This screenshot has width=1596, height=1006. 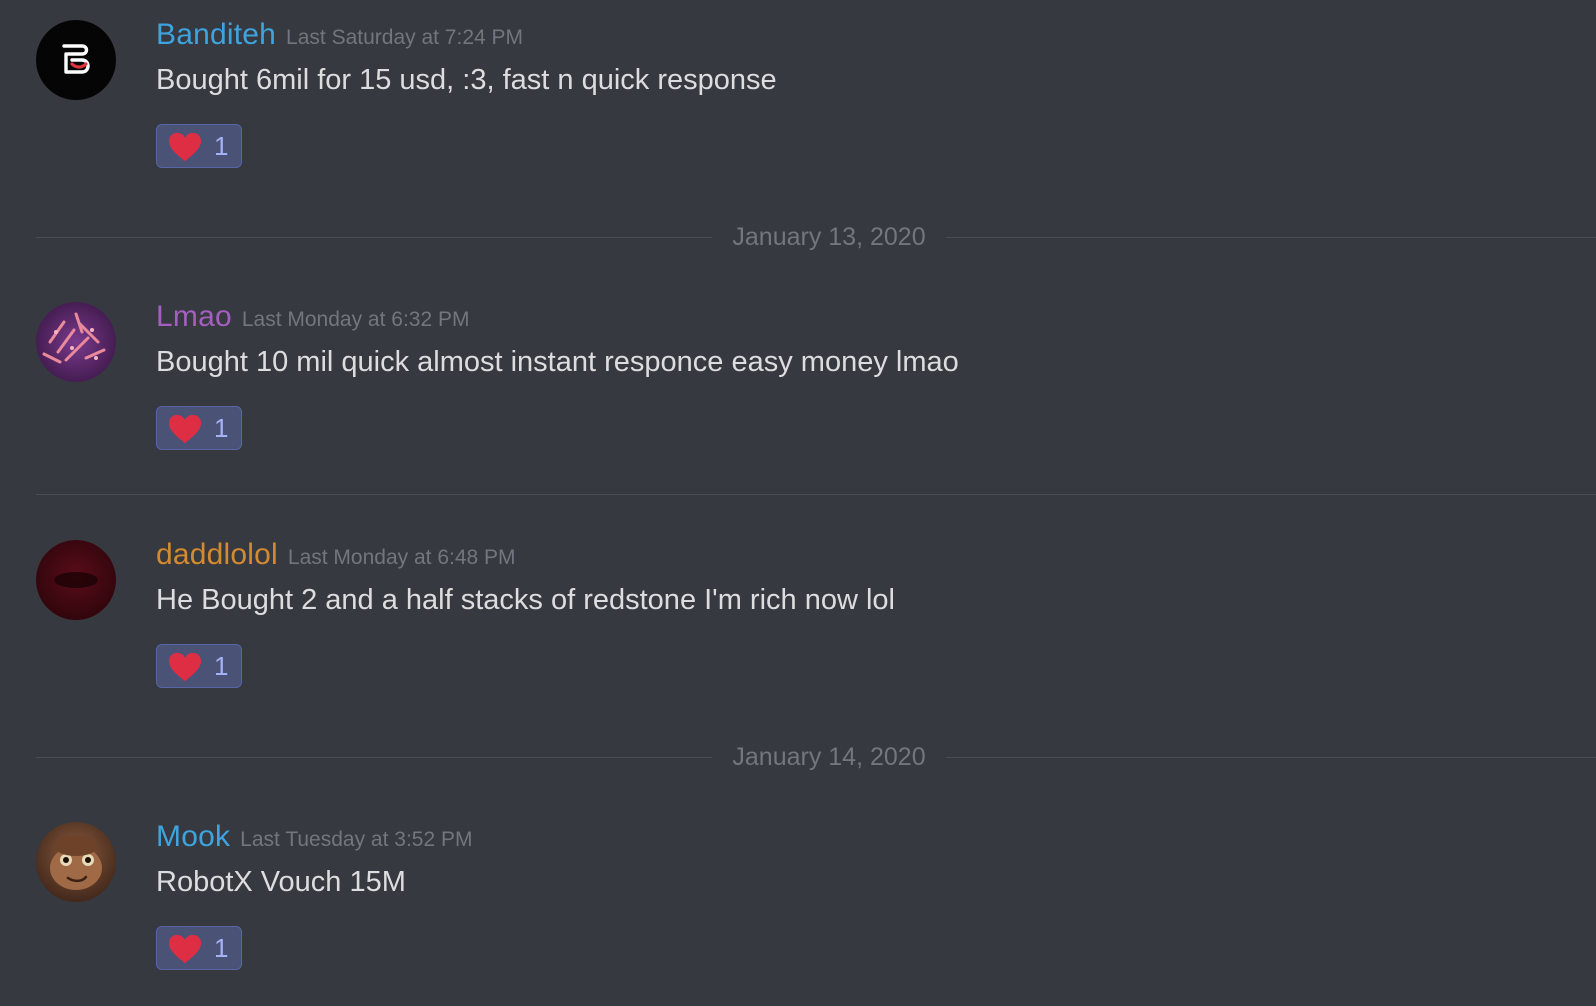 I want to click on message-content: RobotX Vouch 15M, so click(x=281, y=882).